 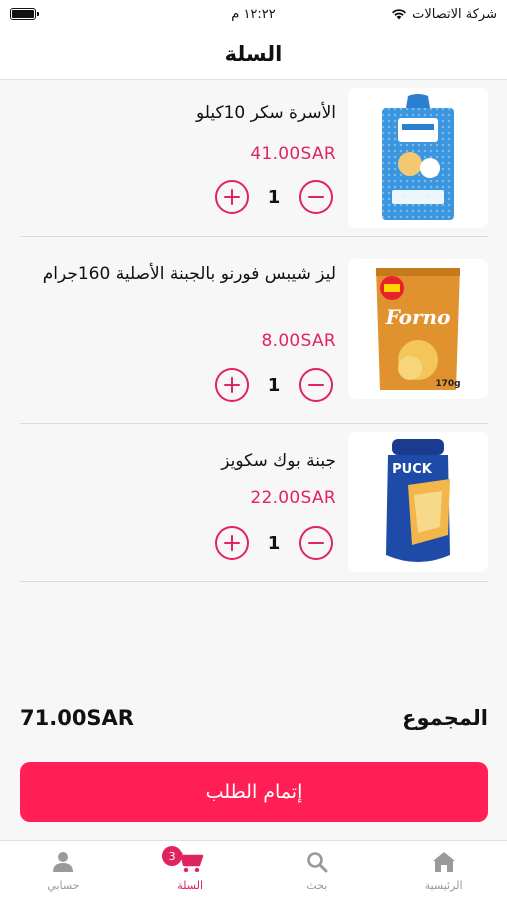 I want to click on page-header: السلة, so click(x=253, y=54).